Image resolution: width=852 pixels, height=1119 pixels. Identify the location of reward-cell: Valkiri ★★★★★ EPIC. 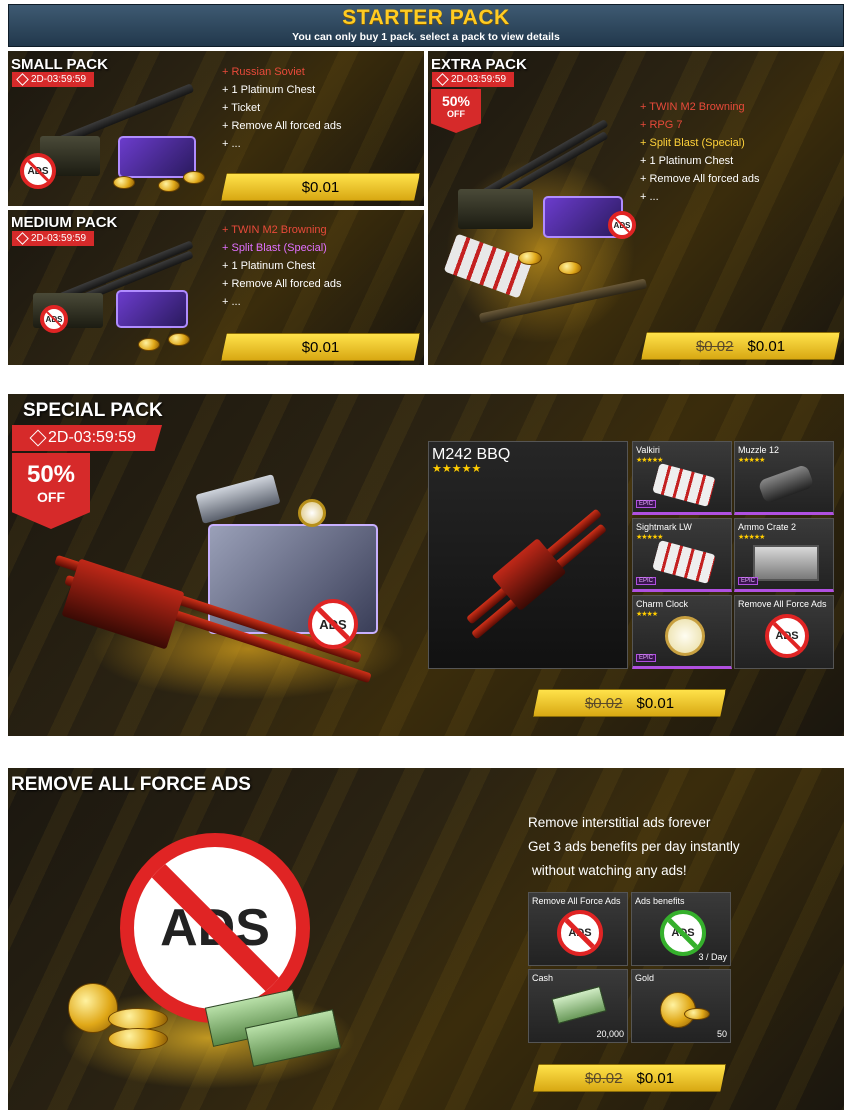
(682, 478).